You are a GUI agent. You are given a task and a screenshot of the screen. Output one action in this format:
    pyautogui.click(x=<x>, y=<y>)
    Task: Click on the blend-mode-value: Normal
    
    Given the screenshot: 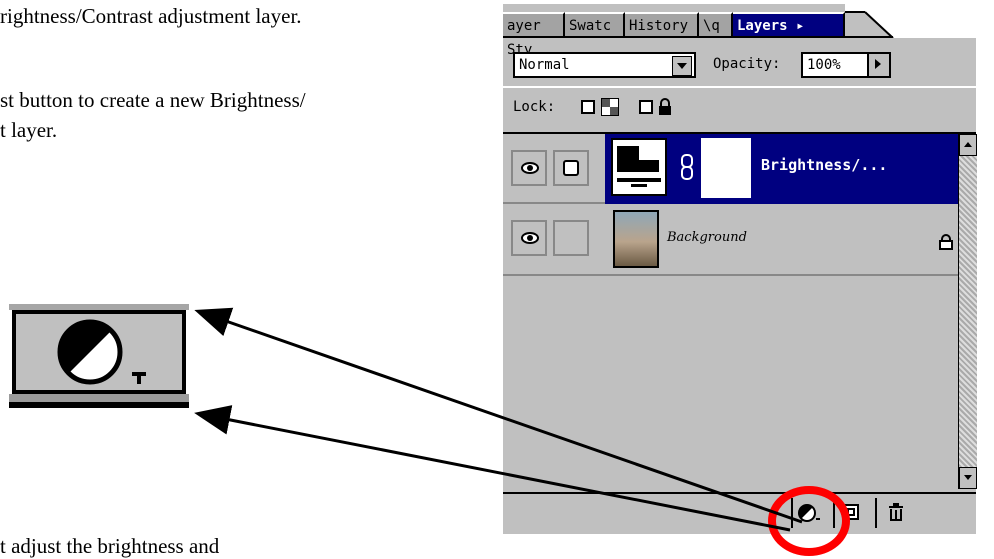 What is the action you would take?
    pyautogui.click(x=544, y=65)
    